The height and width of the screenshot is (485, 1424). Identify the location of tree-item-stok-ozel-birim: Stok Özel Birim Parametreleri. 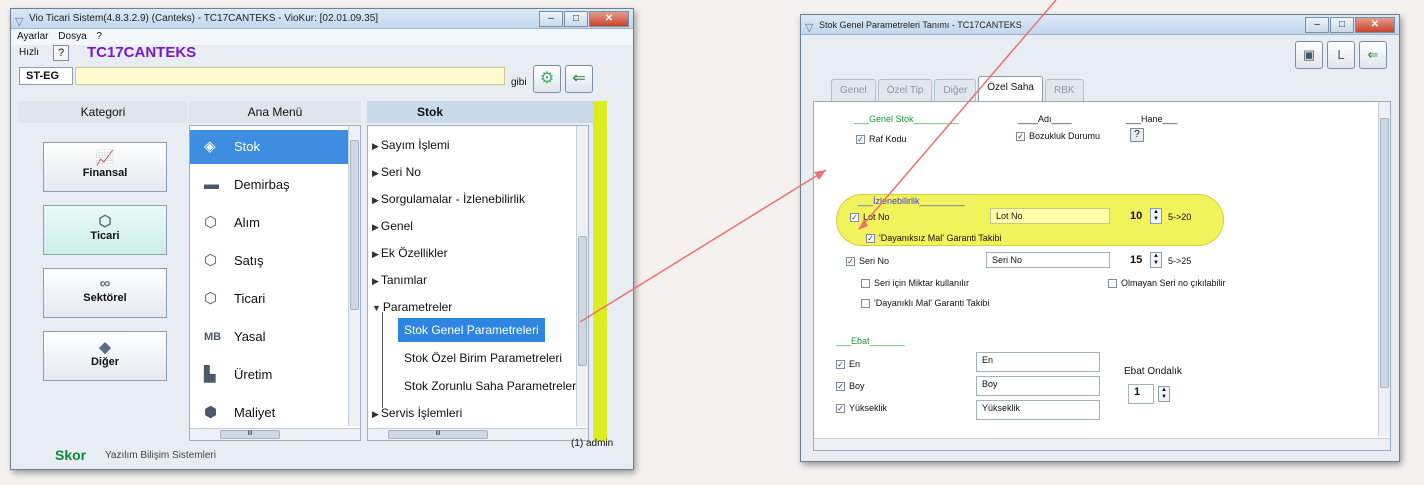
(483, 358).